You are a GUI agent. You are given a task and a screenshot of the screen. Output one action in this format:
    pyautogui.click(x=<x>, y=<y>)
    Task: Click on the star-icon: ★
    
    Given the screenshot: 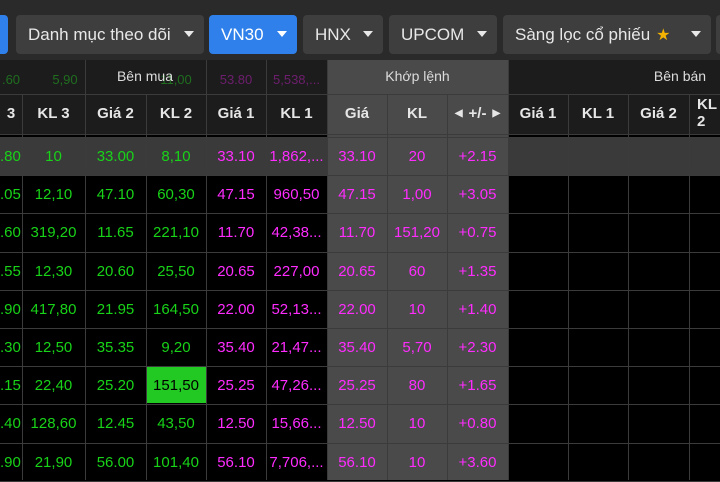 What is the action you would take?
    pyautogui.click(x=663, y=35)
    